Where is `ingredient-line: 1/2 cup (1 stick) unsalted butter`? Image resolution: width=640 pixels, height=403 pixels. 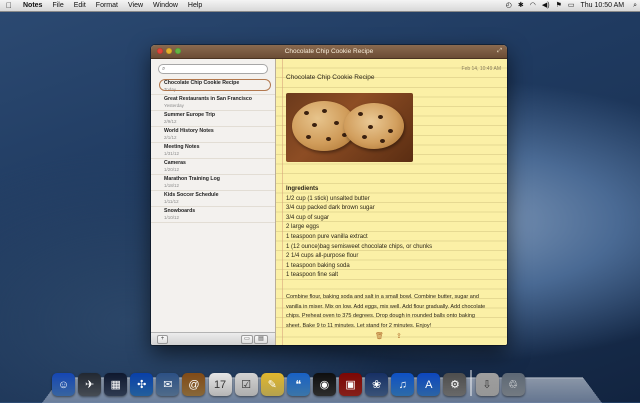 ingredient-line: 1/2 cup (1 stick) unsalted butter is located at coordinates (328, 198).